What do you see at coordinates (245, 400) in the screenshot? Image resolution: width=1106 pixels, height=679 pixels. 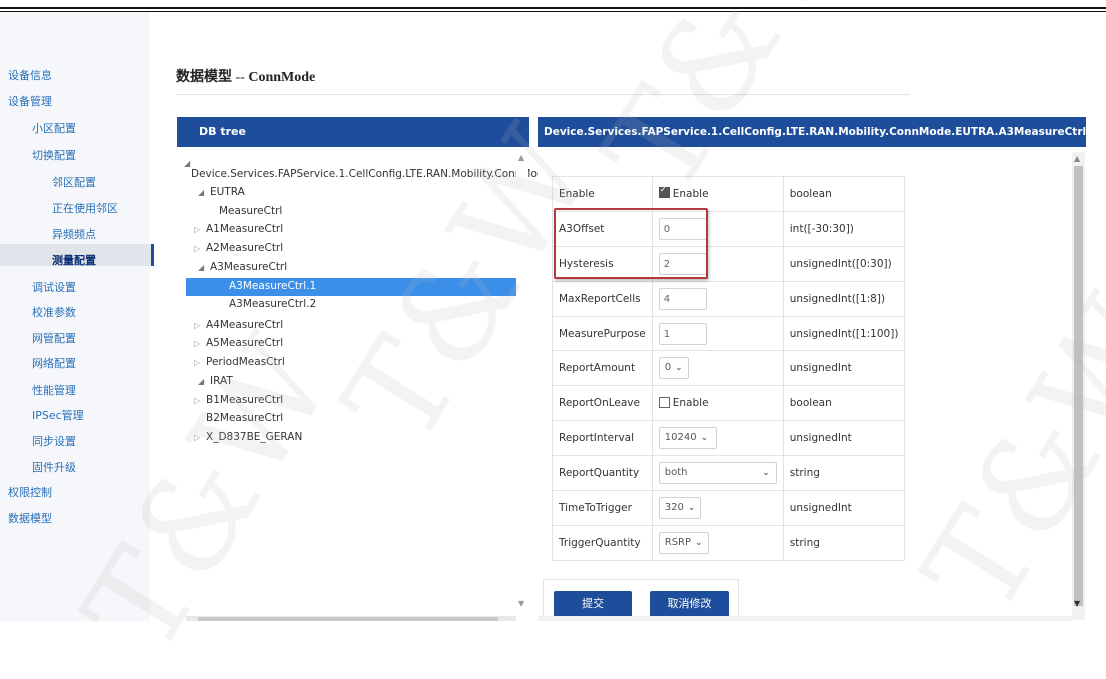 I see `tree-node-label: B1MeasureCtrl` at bounding box center [245, 400].